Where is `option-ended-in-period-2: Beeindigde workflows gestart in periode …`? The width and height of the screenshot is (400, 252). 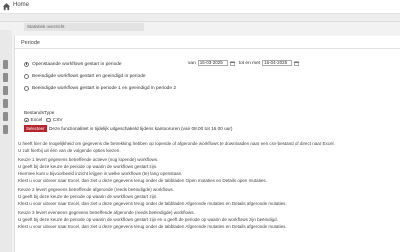 option-ended-in-period-2: Beeindigde workflows gestart in periode … is located at coordinates (100, 88).